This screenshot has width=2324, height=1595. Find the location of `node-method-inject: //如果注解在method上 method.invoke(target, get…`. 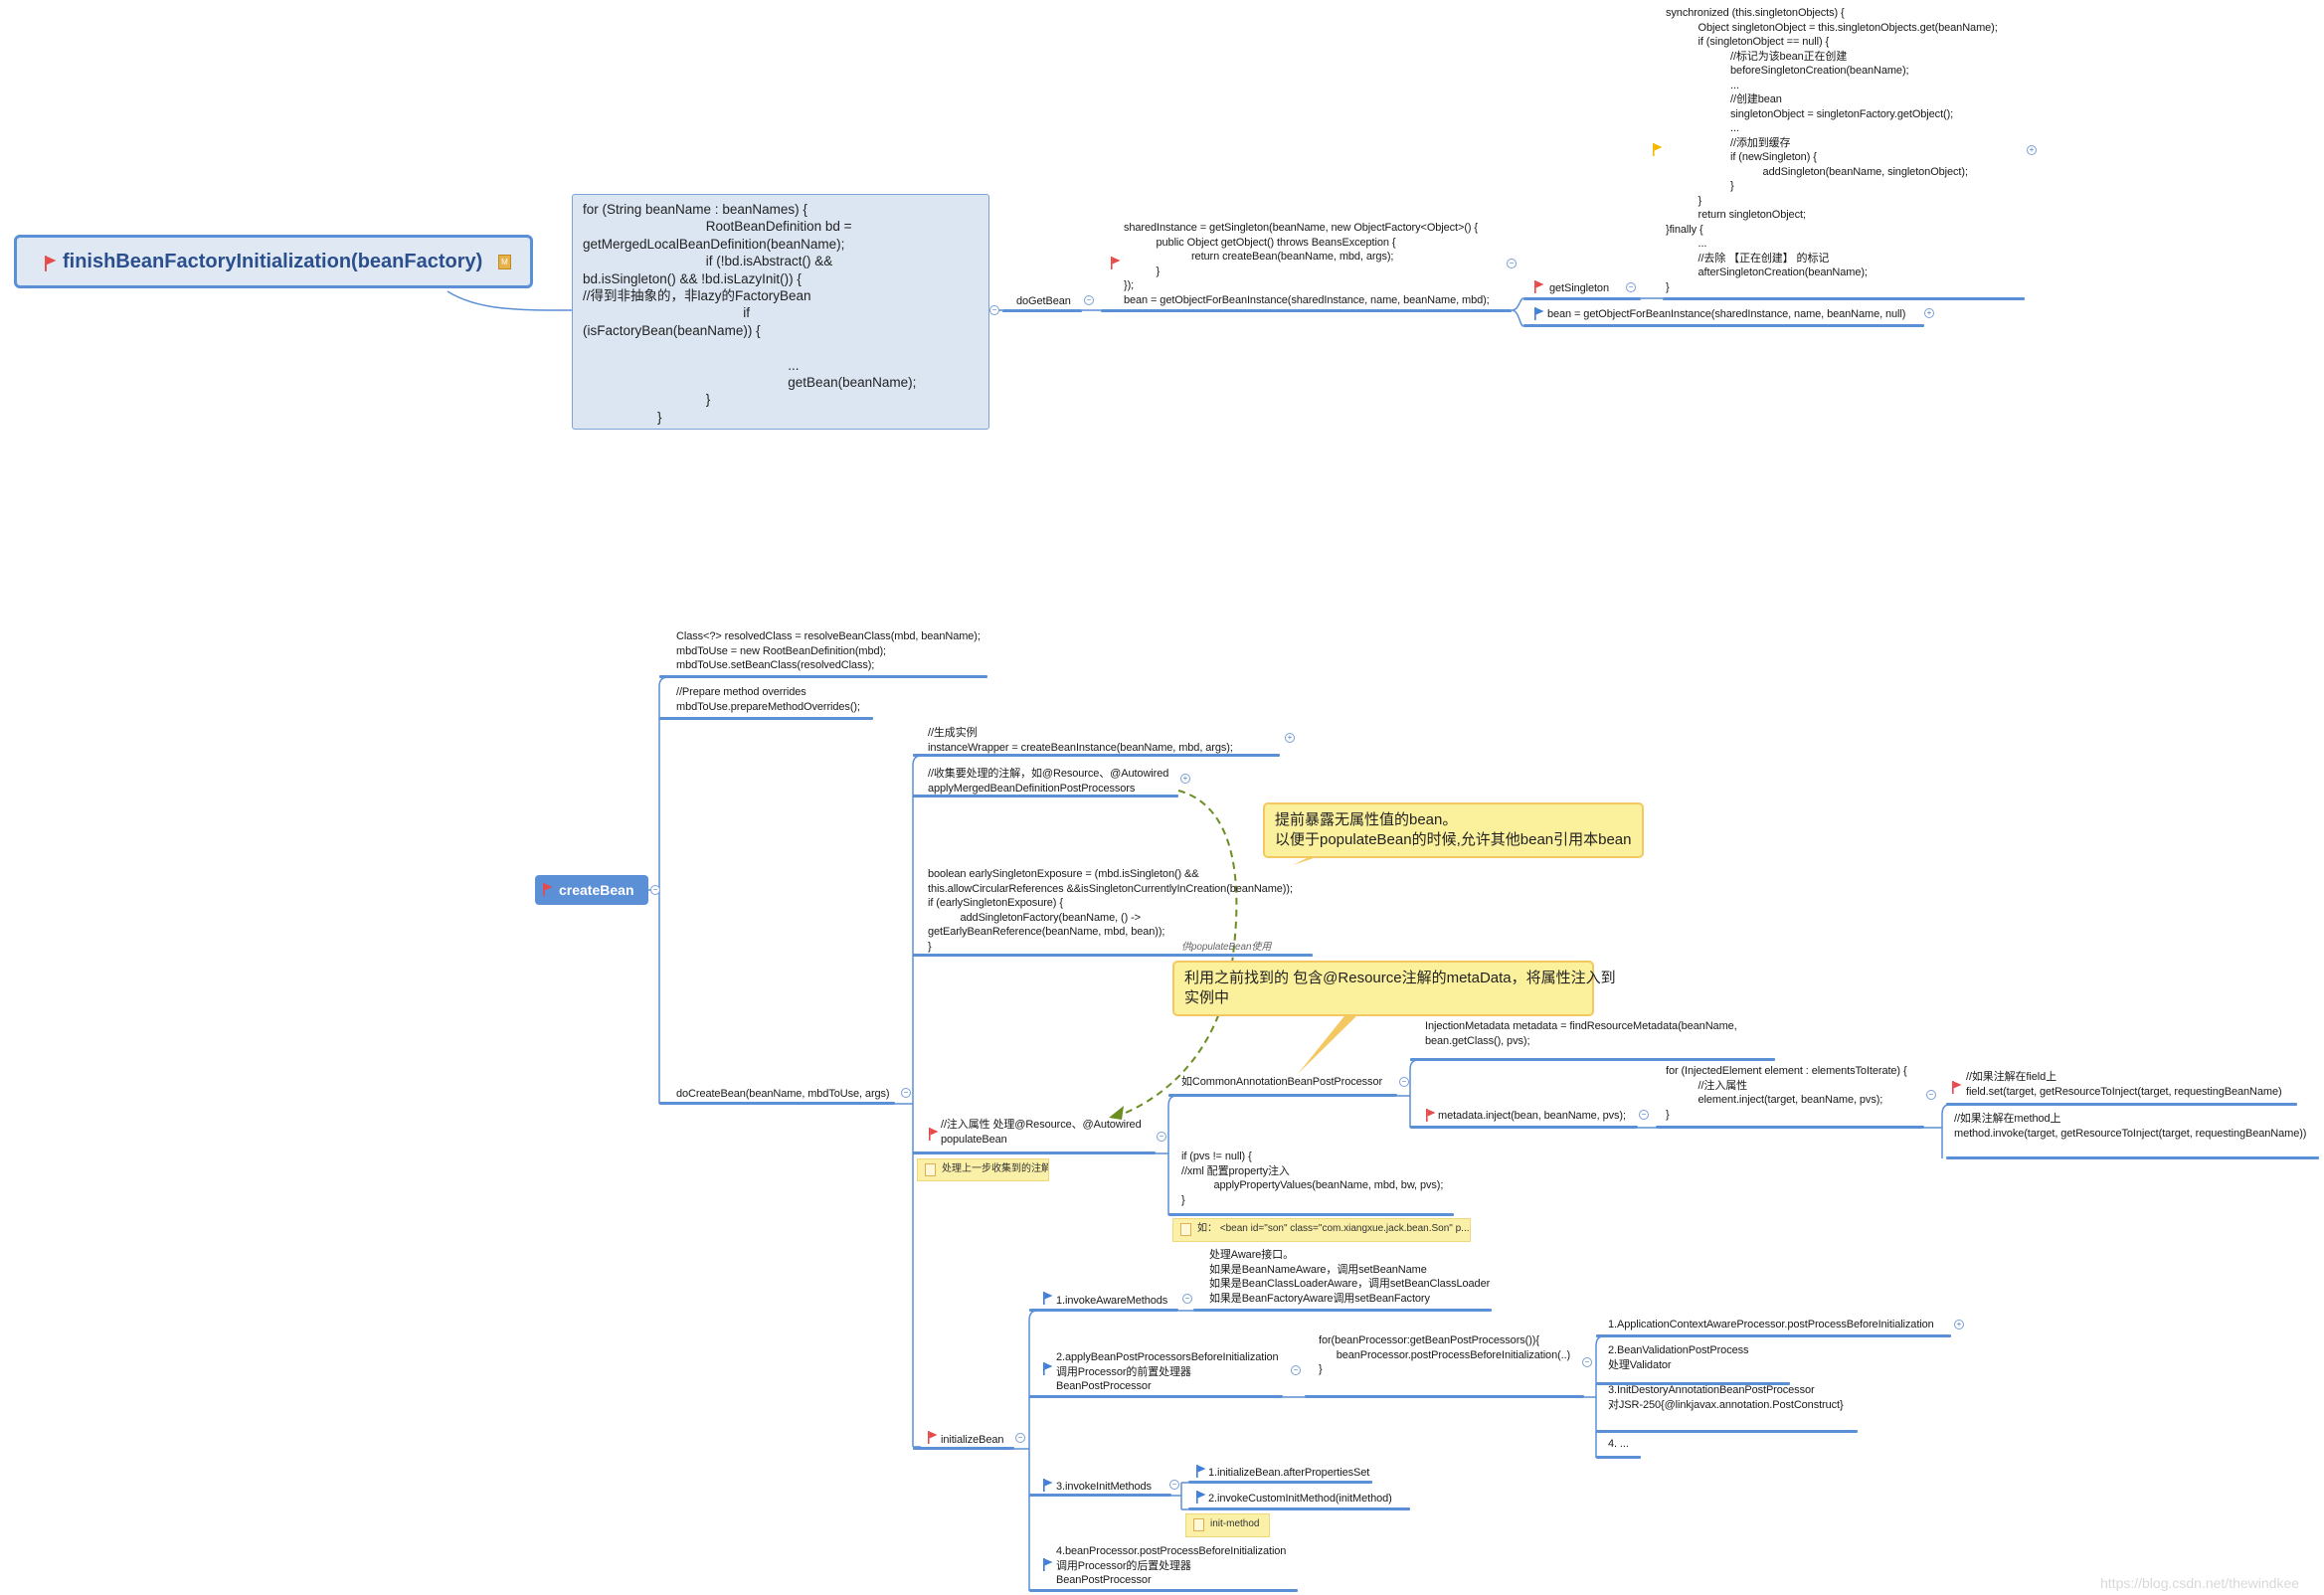

node-method-inject: //如果注解在method上 method.invoke(target, get… is located at coordinates (2130, 1126).